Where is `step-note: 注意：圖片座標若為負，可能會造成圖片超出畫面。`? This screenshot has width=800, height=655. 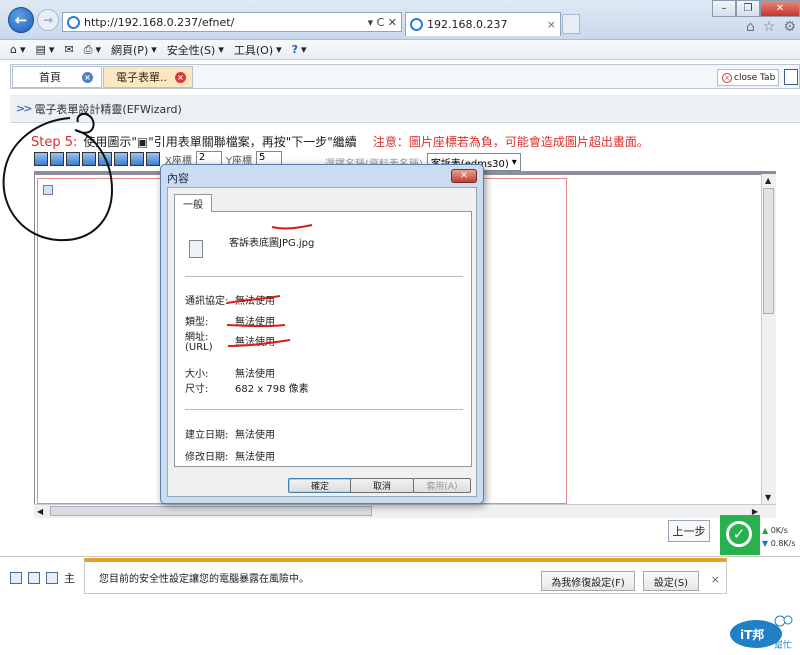 step-note: 注意：圖片座標若為負，可能會造成圖片超出畫面。 is located at coordinates (510, 142).